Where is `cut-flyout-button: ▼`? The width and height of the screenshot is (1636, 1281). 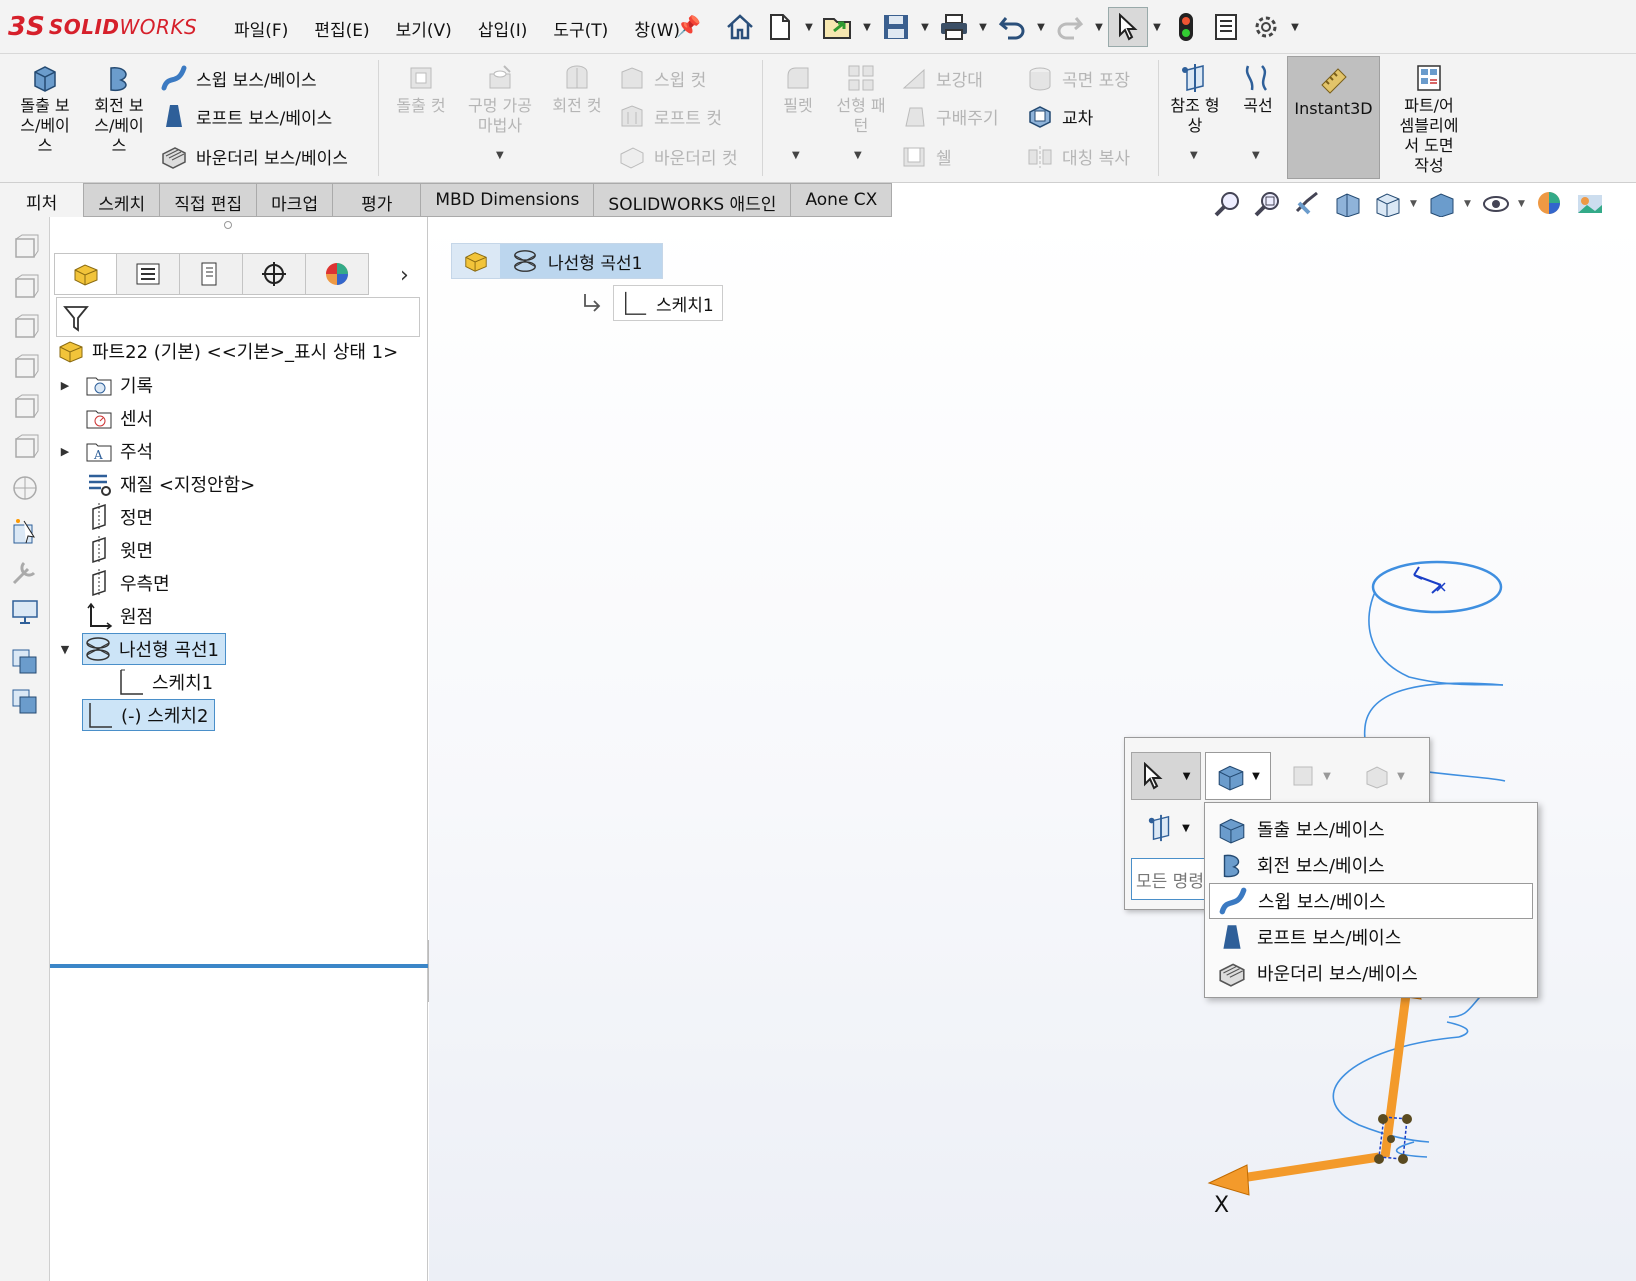
cut-flyout-button: ▼ is located at coordinates (1310, 776).